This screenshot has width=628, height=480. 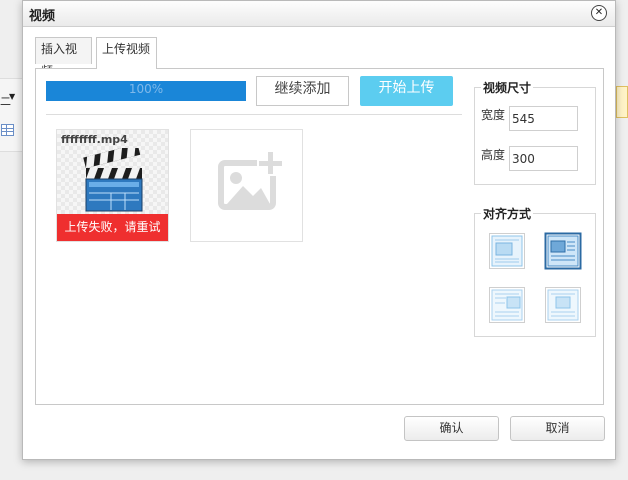 What do you see at coordinates (406, 91) in the screenshot?
I see `start-upload-button: 开始上传` at bounding box center [406, 91].